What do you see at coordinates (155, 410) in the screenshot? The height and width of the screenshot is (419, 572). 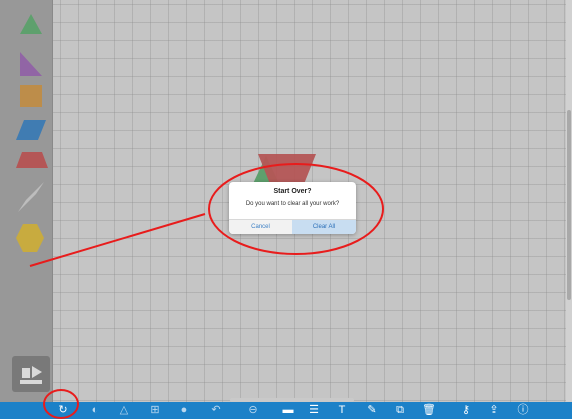 I see `grid-icon: ⊞` at bounding box center [155, 410].